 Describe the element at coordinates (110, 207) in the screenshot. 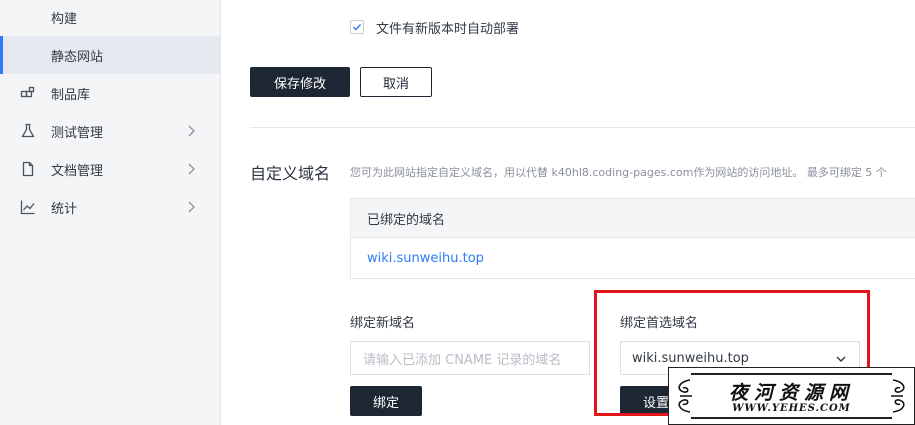

I see `sidebar-item-statistics: 统计` at that location.